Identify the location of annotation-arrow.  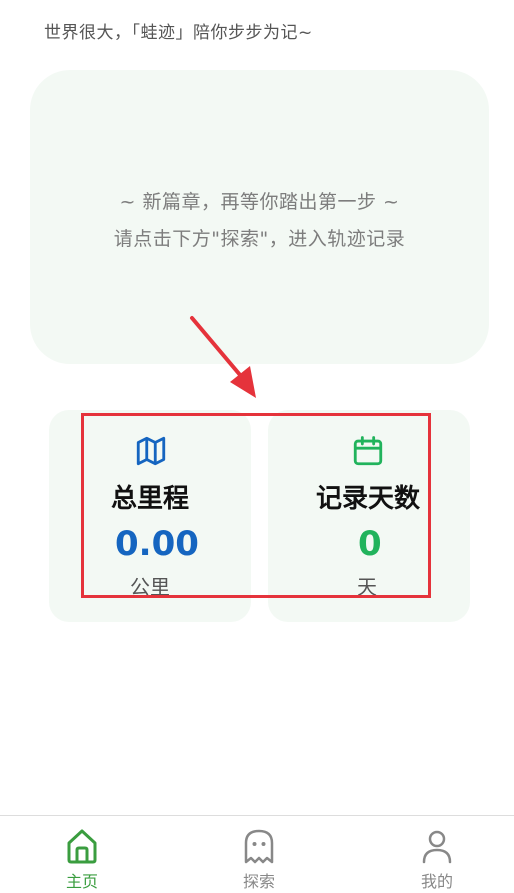
(223, 357).